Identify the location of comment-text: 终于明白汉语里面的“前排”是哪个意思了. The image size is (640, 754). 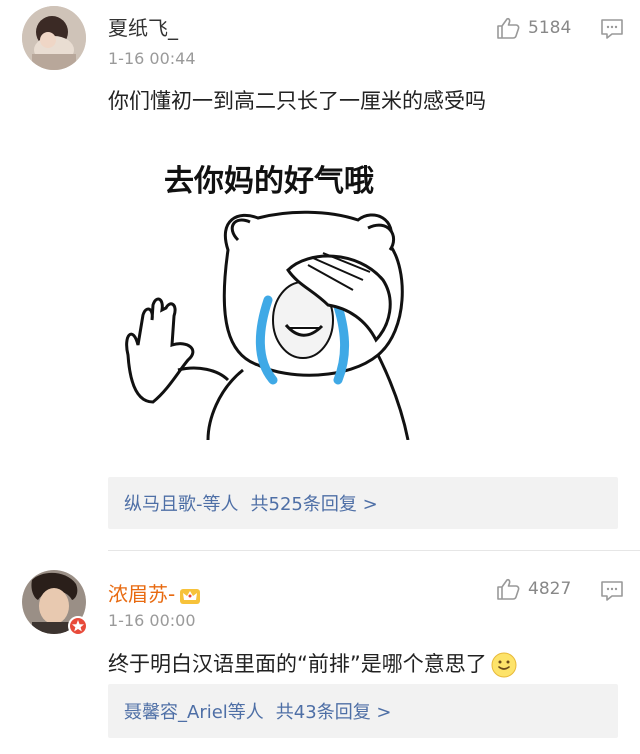
(312, 663).